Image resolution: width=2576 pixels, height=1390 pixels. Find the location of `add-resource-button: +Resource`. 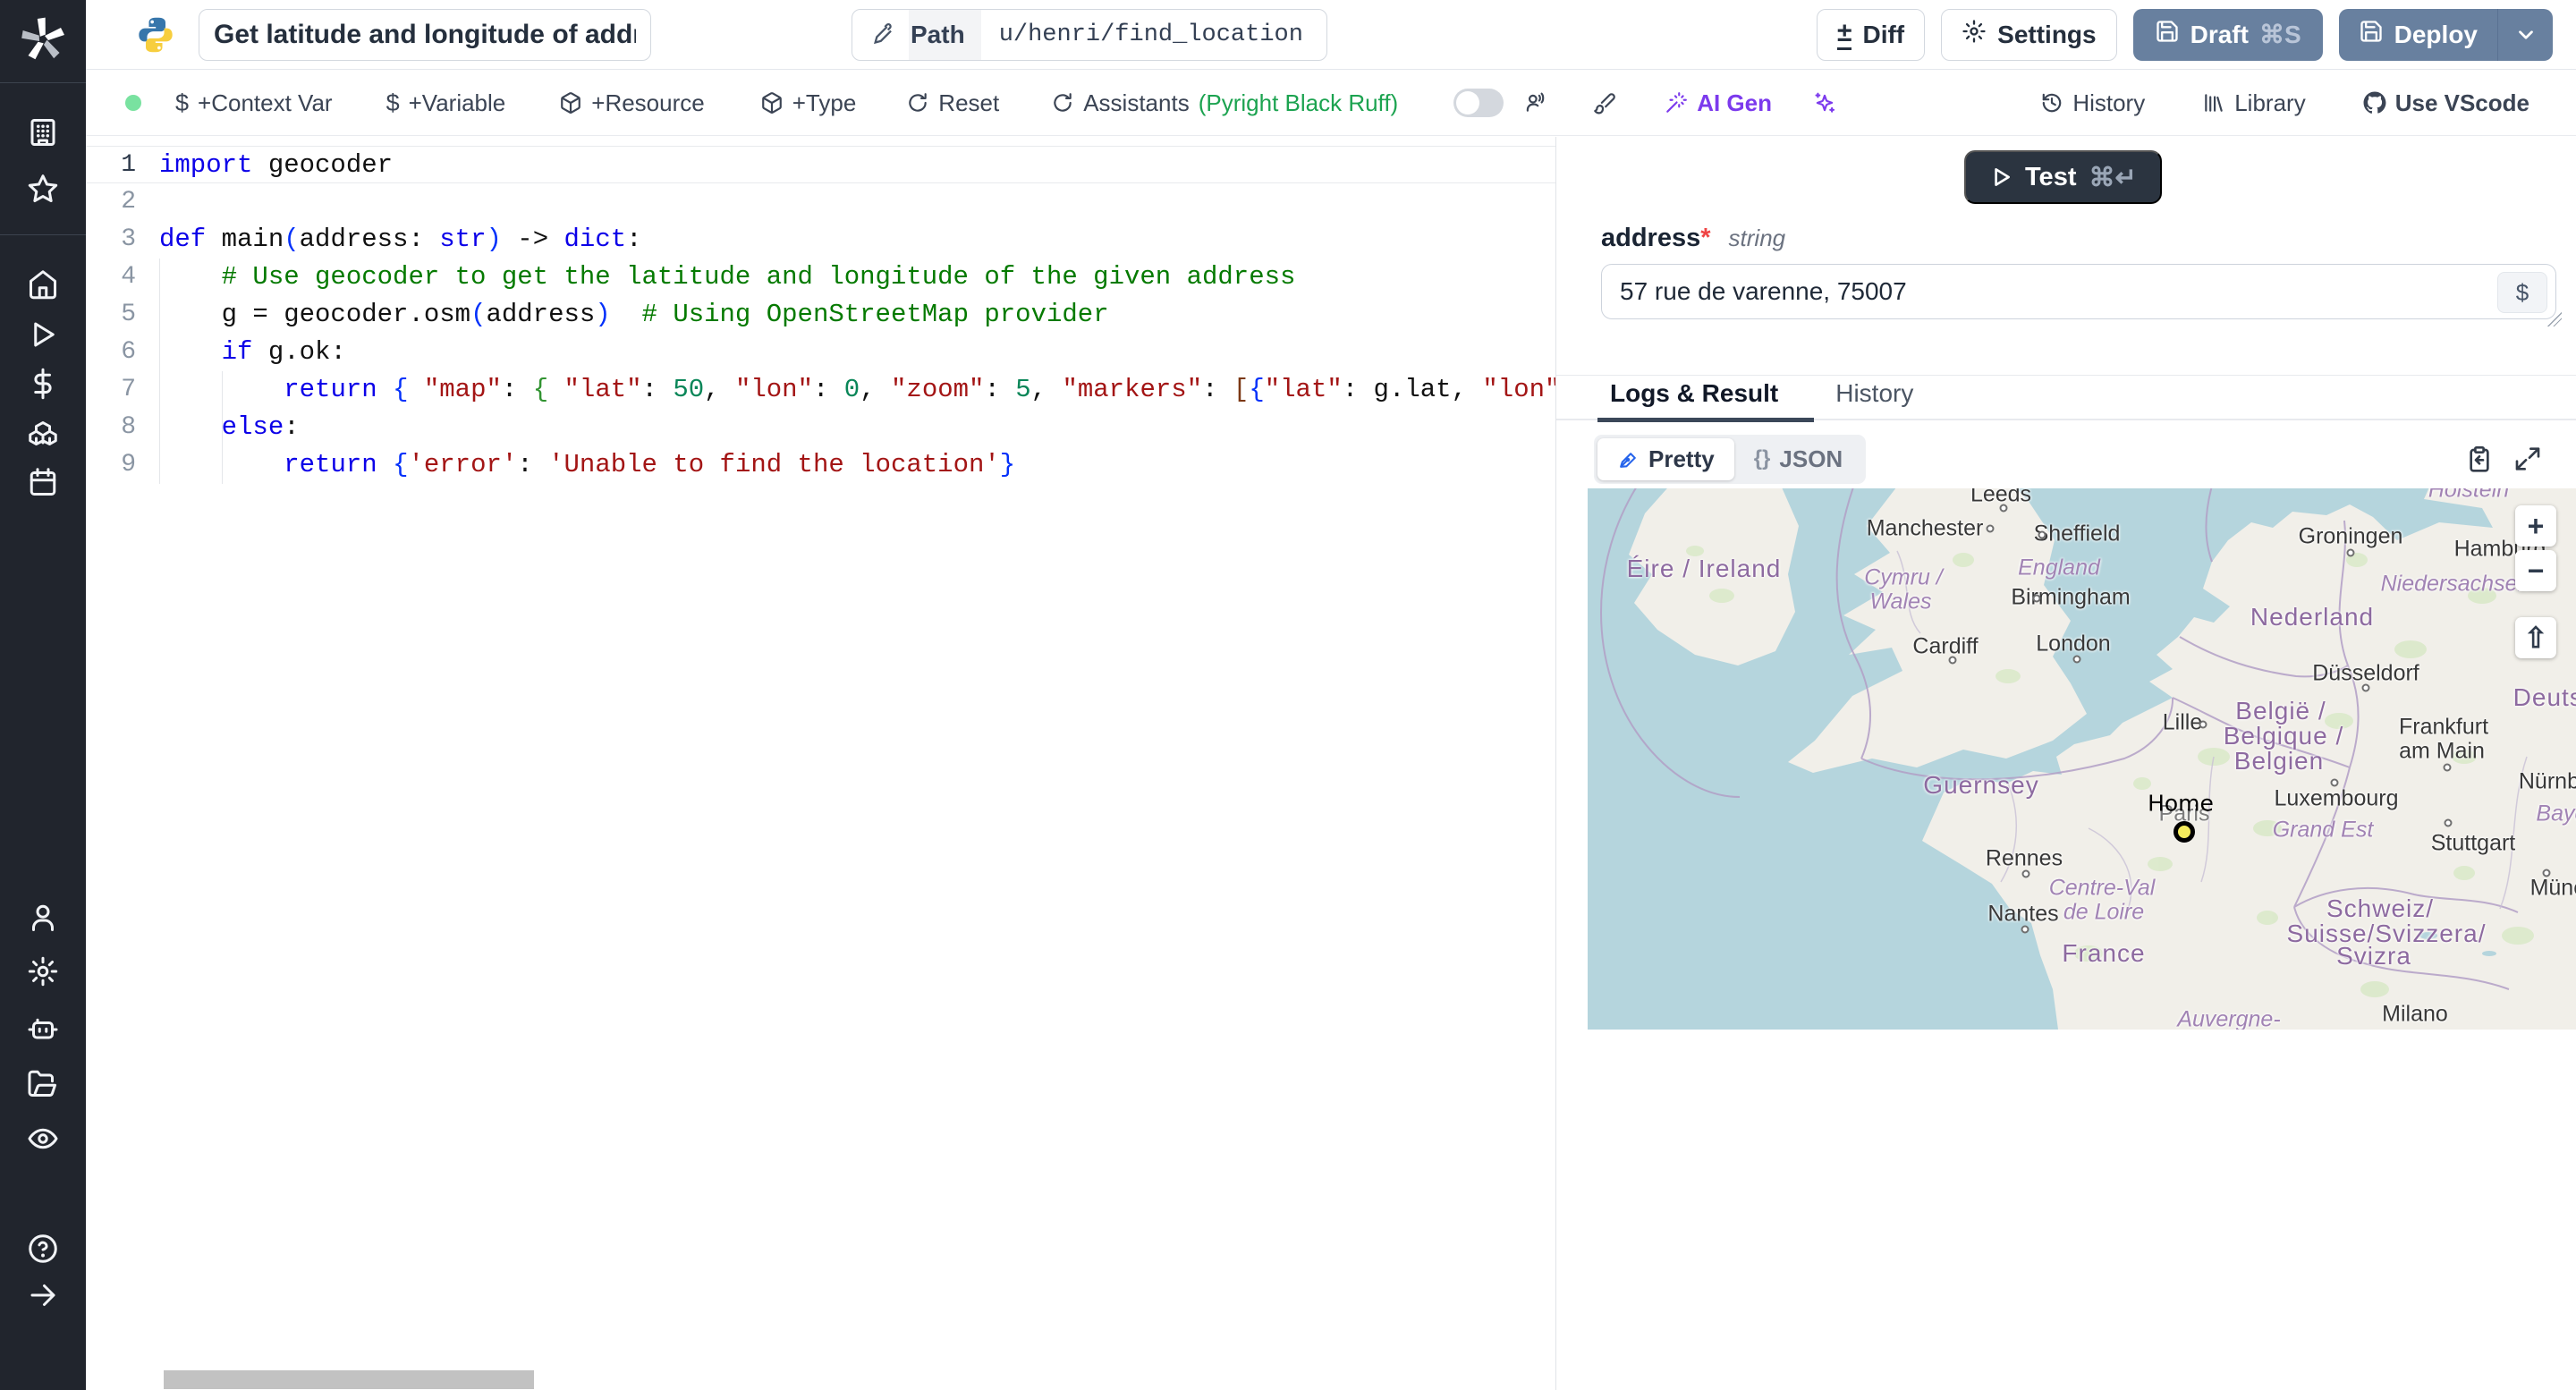

add-resource-button: +Resource is located at coordinates (632, 103).